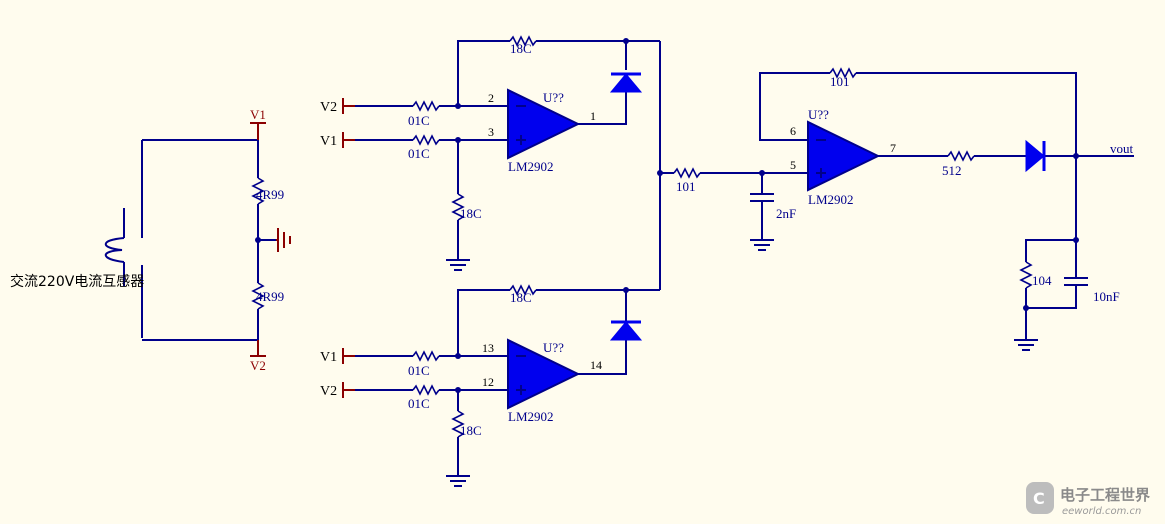 The height and width of the screenshot is (524, 1165). Describe the element at coordinates (793, 131) in the screenshot. I see `stage3-pin-inverting: 6` at that location.